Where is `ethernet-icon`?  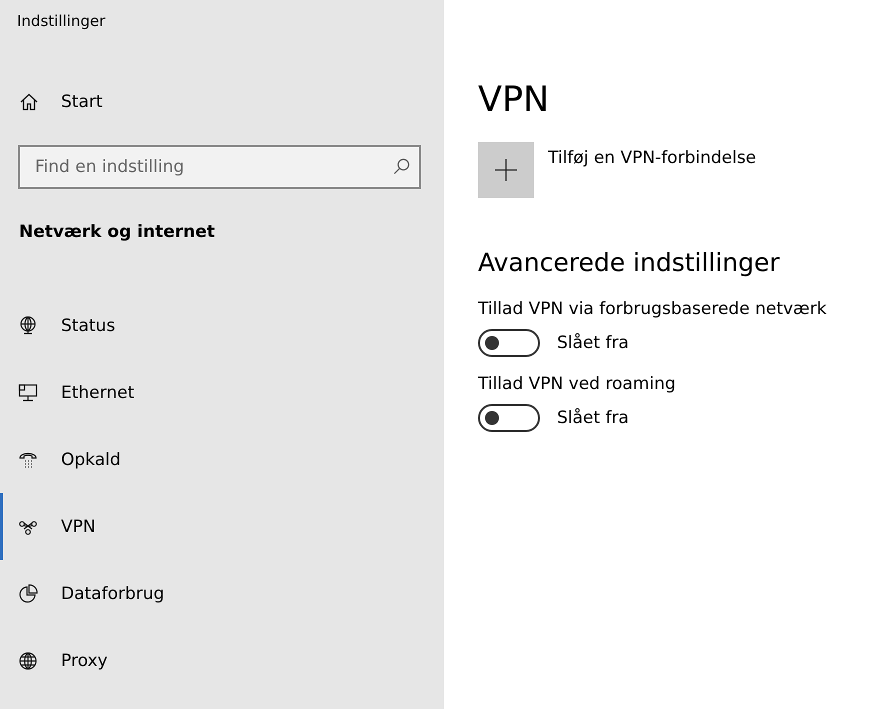 ethernet-icon is located at coordinates (28, 392).